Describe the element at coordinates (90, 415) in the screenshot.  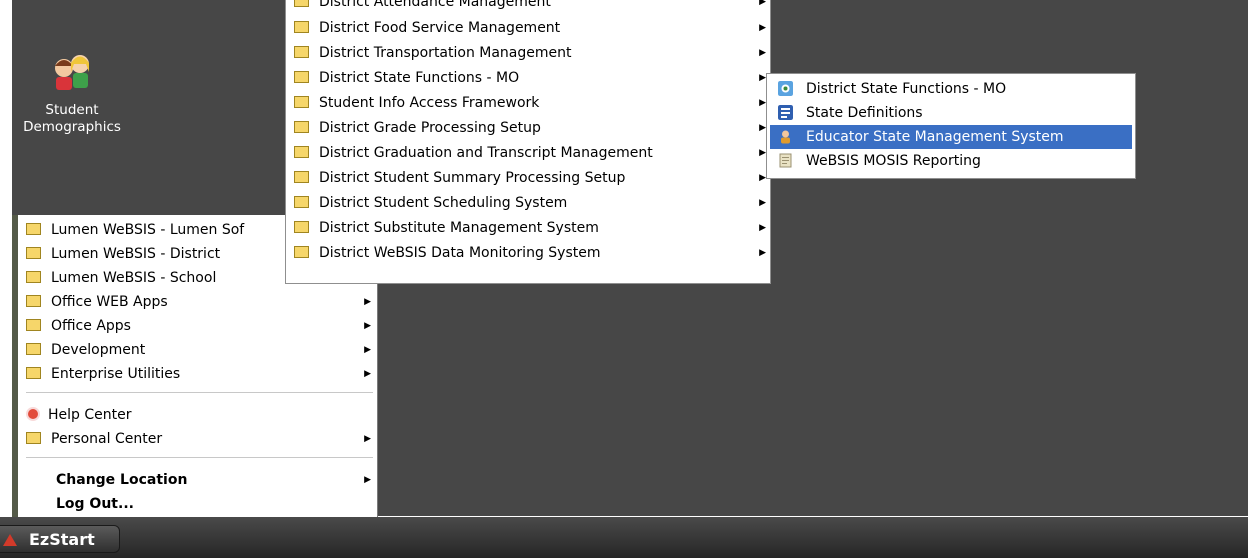
I see `menu-item-label: Help Center` at that location.